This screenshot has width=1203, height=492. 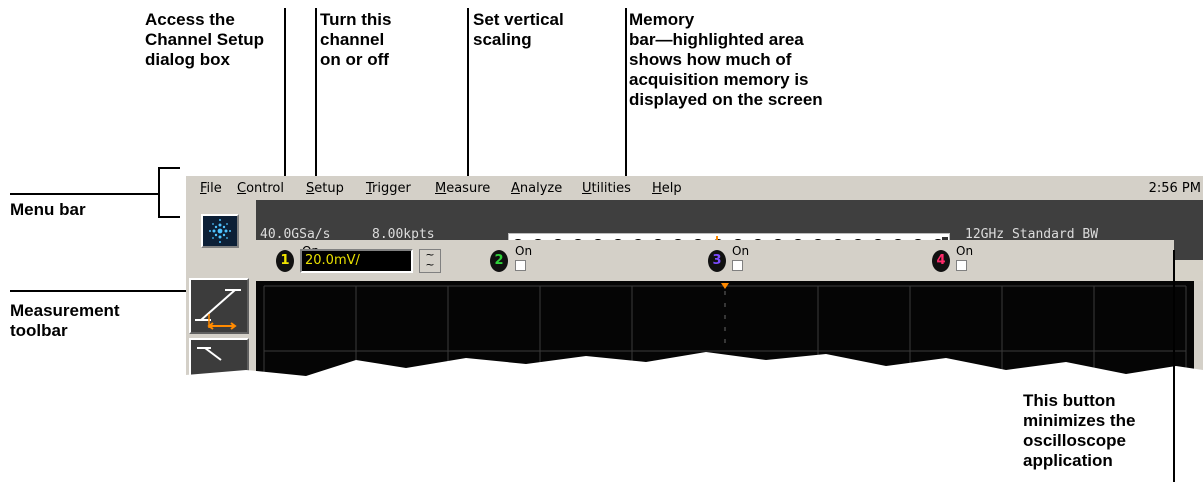 What do you see at coordinates (741, 251) in the screenshot?
I see `channel-3-on-label: On` at bounding box center [741, 251].